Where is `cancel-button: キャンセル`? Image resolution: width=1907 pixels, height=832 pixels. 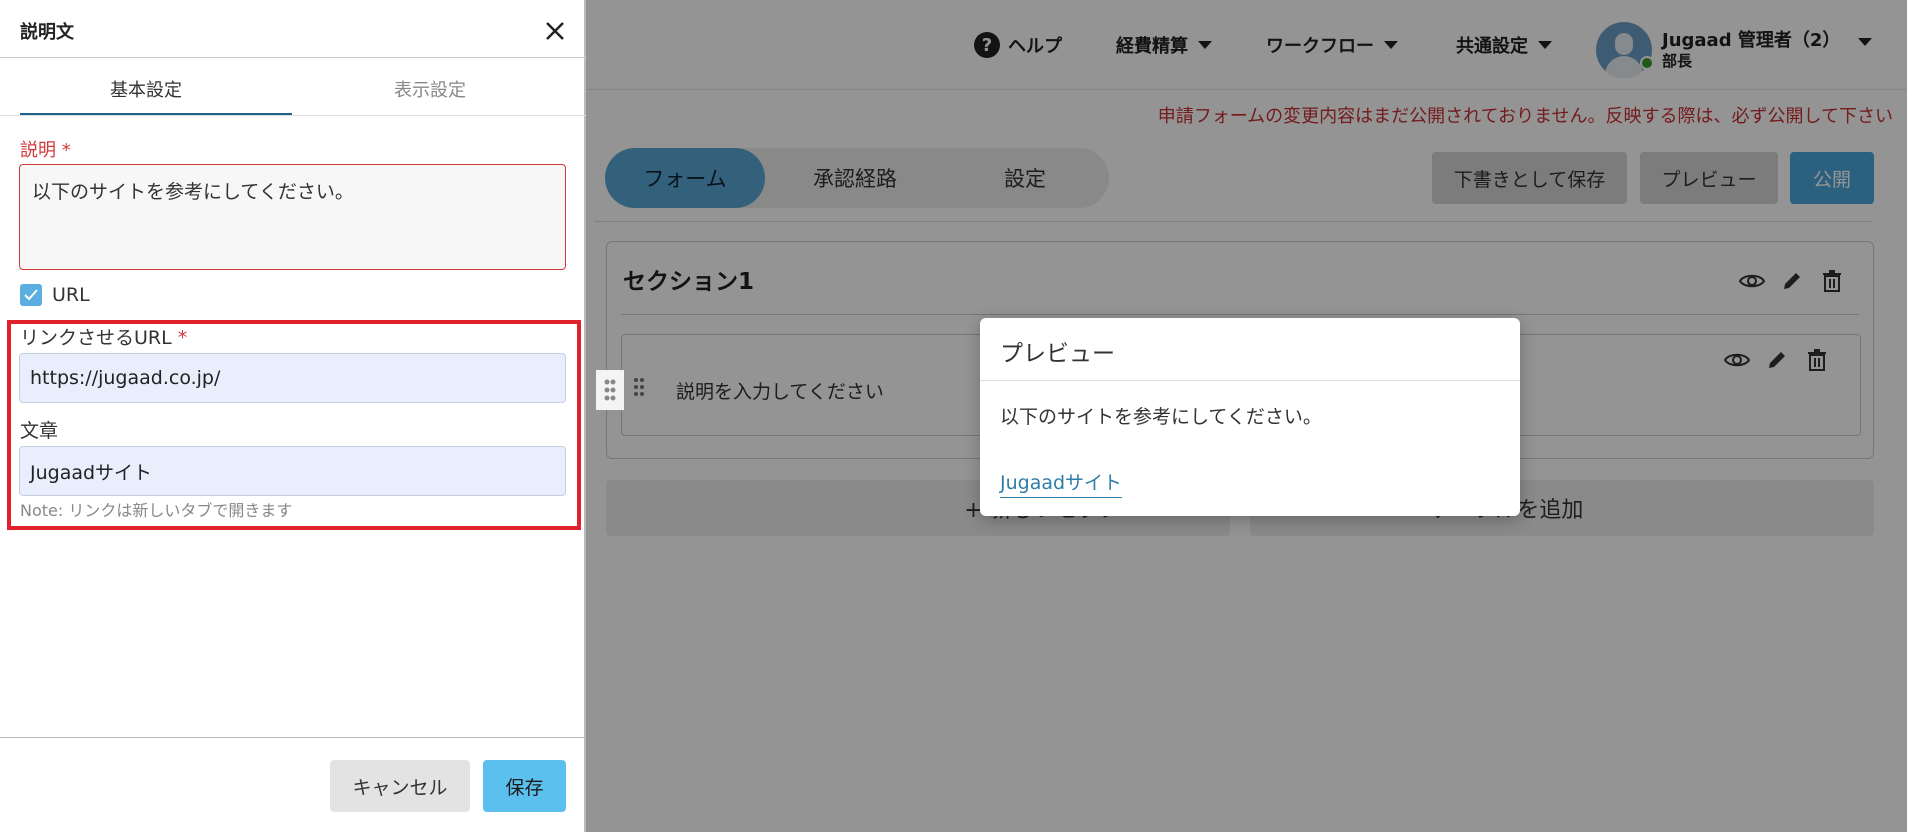 cancel-button: キャンセル is located at coordinates (400, 786).